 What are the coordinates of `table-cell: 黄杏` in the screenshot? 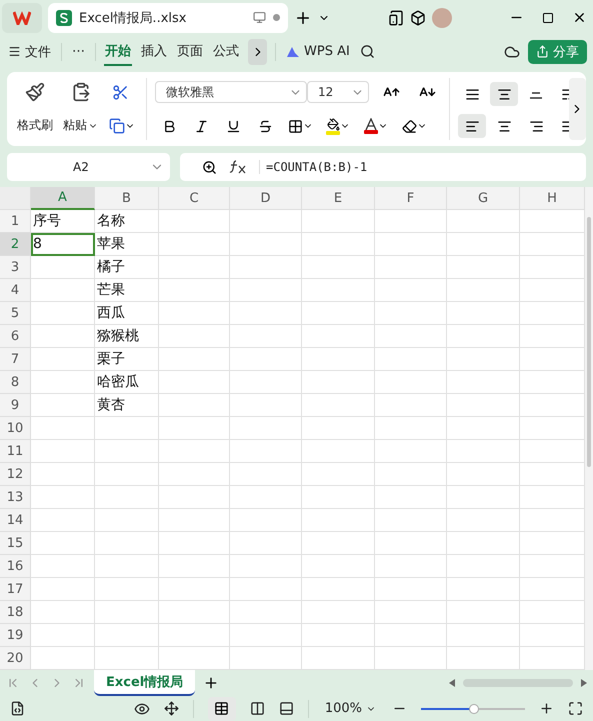 It's located at (127, 405).